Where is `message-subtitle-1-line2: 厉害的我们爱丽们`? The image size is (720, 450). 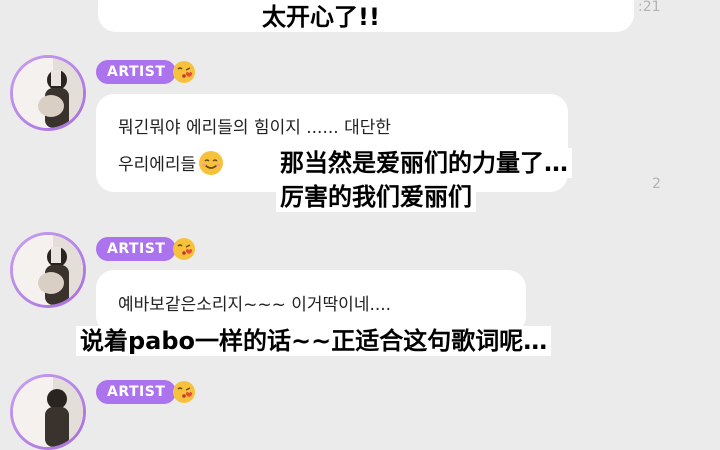 message-subtitle-1-line2: 厉害的我们爱丽们 is located at coordinates (376, 197).